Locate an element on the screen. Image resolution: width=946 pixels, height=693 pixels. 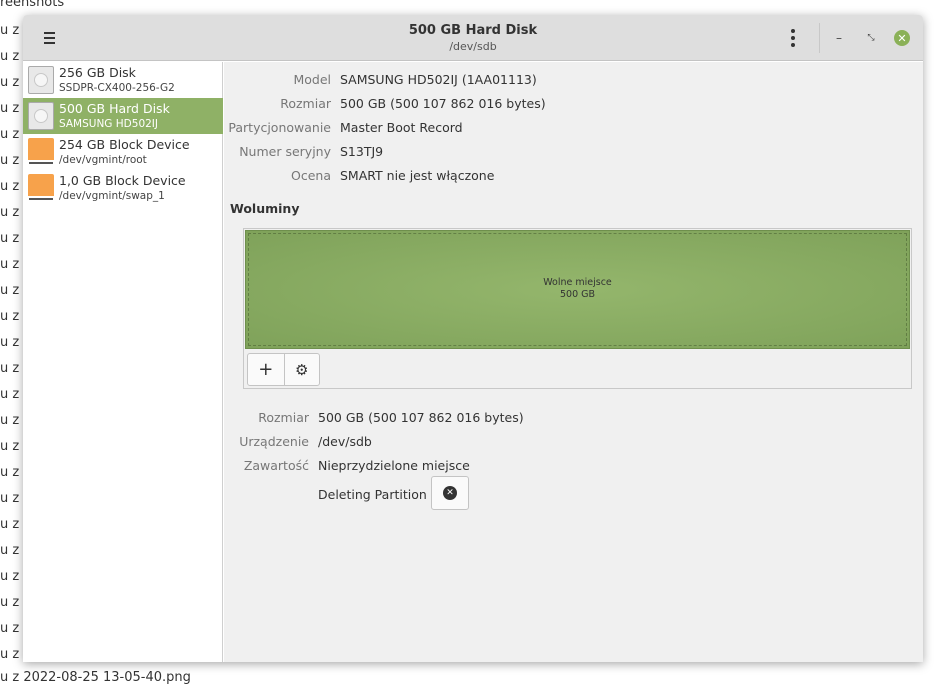
disk-model: /dev/vgmint/swap_1 is located at coordinates (112, 196).